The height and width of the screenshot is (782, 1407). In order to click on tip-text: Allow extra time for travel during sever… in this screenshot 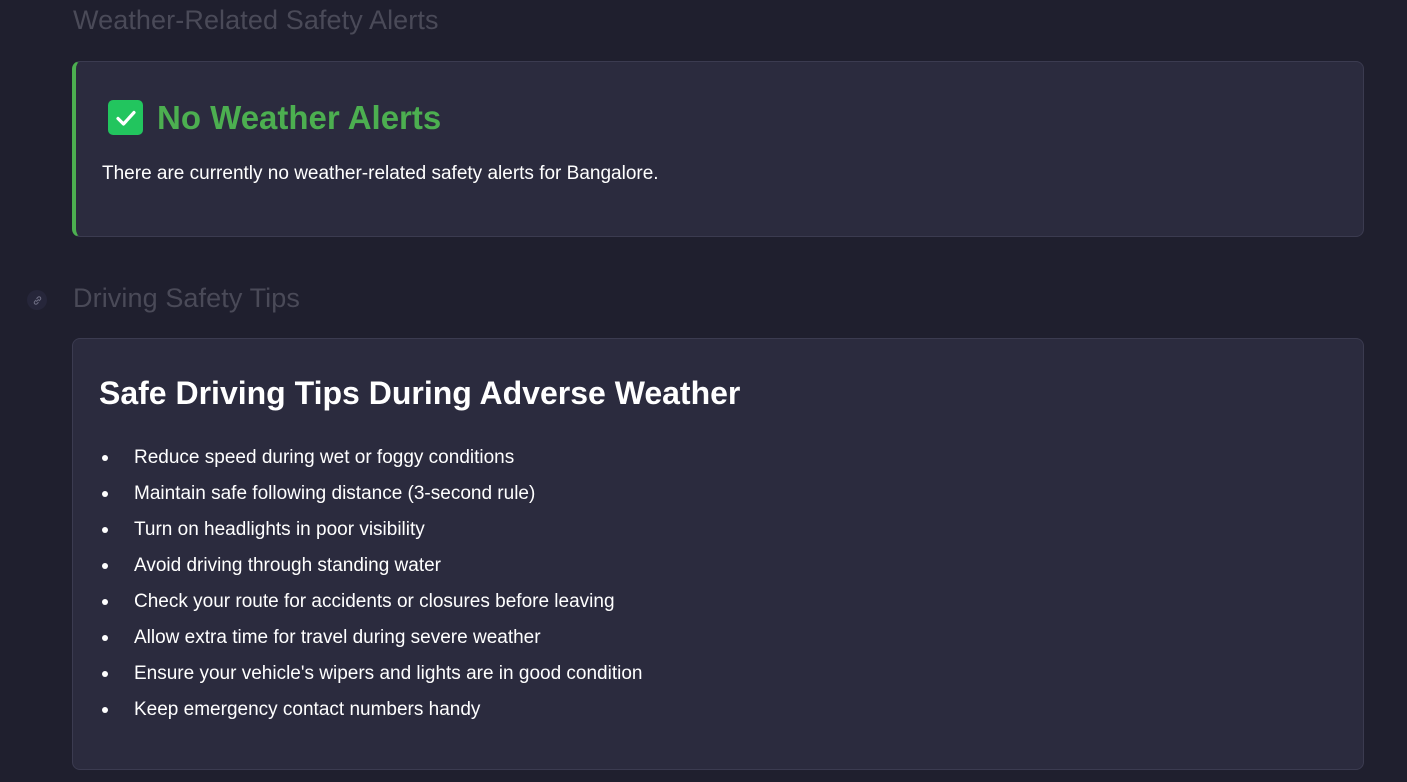, I will do `click(337, 637)`.